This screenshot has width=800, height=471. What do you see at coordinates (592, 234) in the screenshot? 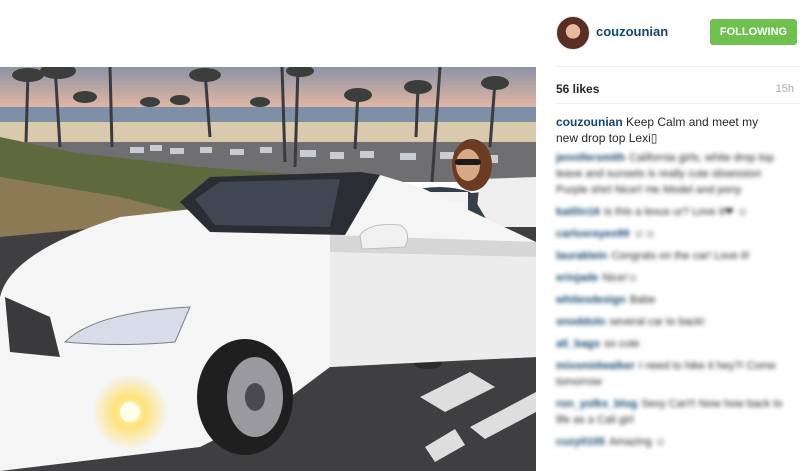
I see `comment-username-link: carlosreyes99` at bounding box center [592, 234].